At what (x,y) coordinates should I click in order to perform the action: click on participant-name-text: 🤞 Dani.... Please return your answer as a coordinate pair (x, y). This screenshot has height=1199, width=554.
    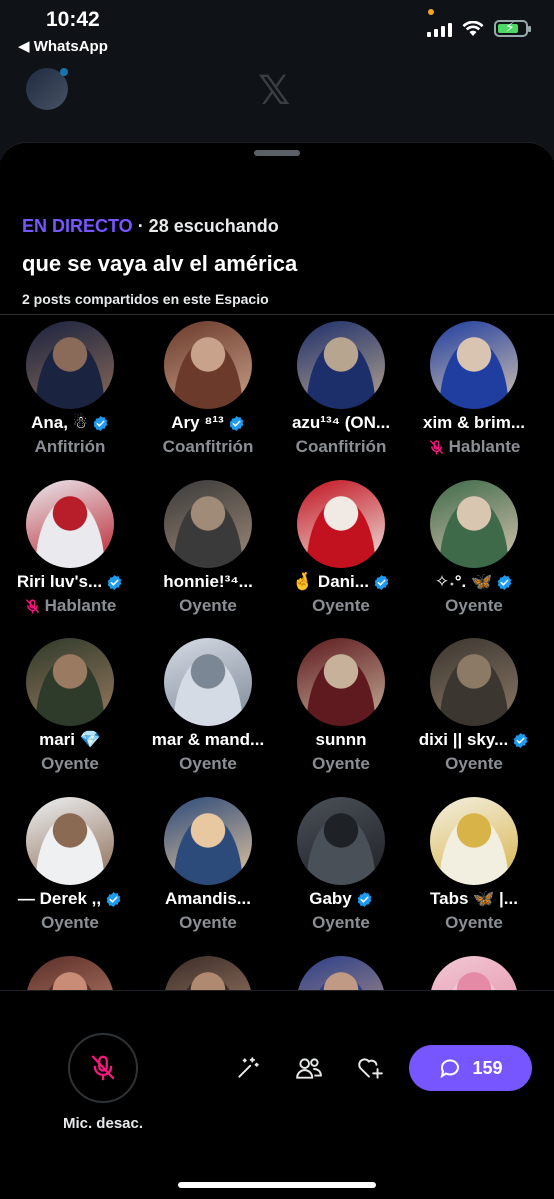
    Looking at the image, I should click on (330, 581).